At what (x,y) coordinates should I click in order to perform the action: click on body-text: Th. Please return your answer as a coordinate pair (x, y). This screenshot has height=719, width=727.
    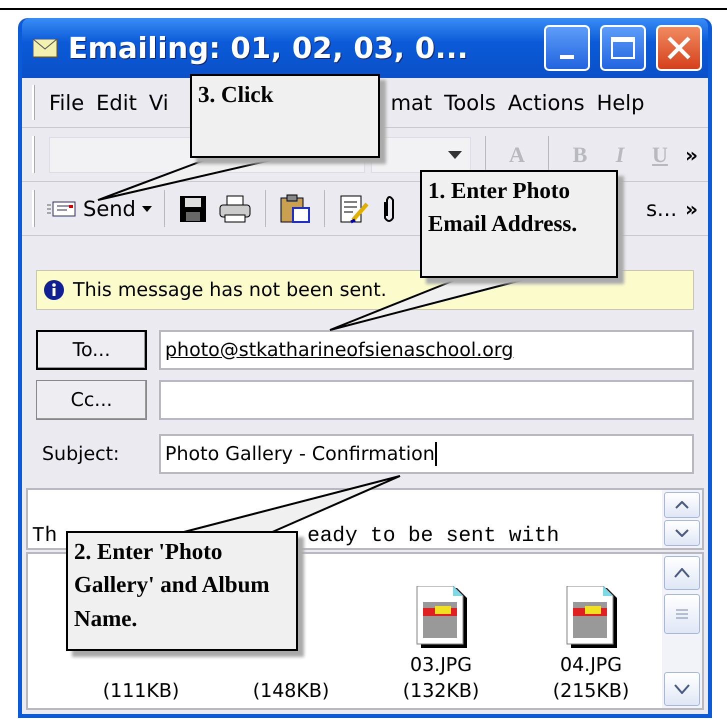
    Looking at the image, I should click on (45, 536).